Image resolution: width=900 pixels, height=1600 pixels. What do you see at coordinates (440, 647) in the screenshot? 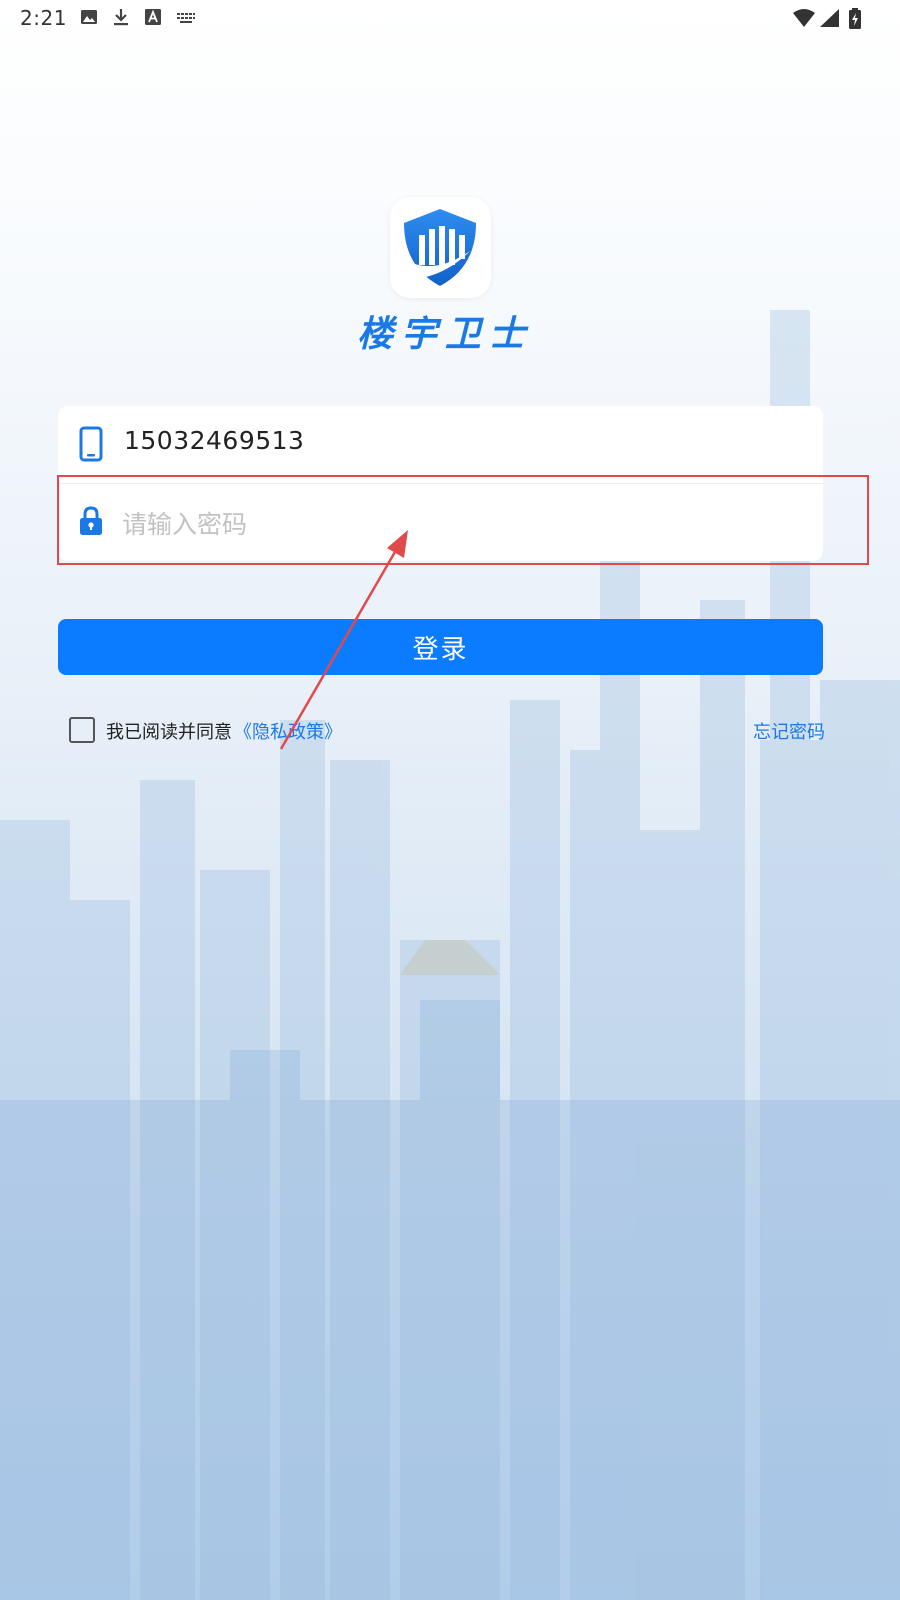
I see `login-button: 登录` at bounding box center [440, 647].